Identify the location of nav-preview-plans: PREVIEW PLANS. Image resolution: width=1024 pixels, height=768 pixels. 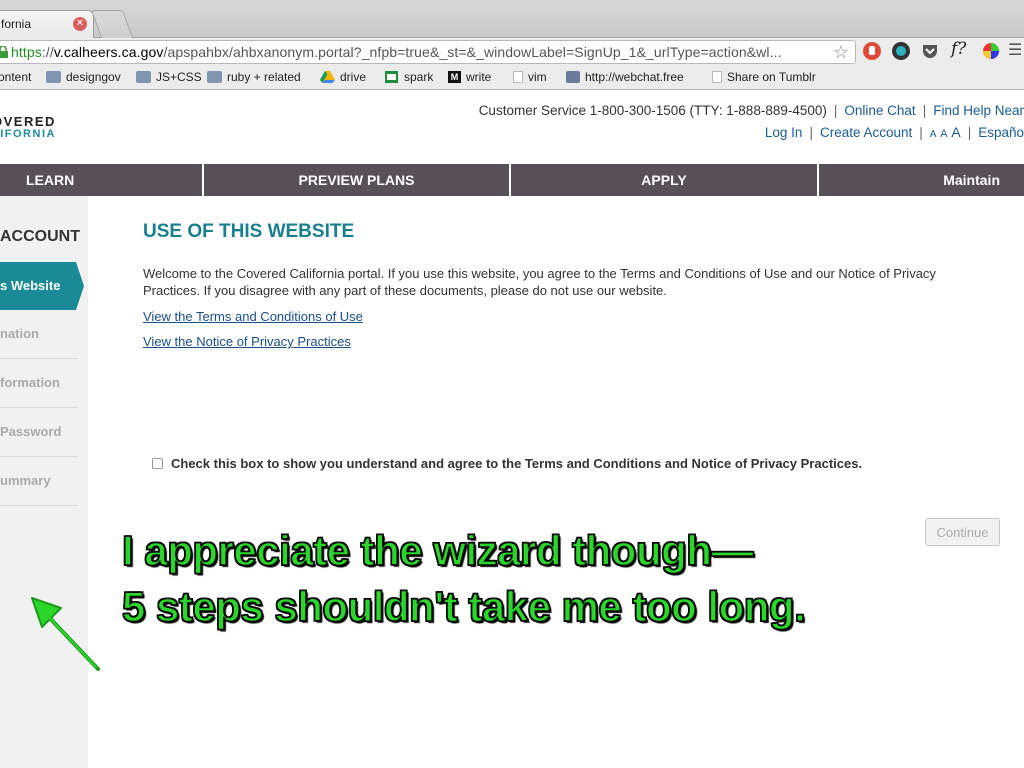
(357, 180).